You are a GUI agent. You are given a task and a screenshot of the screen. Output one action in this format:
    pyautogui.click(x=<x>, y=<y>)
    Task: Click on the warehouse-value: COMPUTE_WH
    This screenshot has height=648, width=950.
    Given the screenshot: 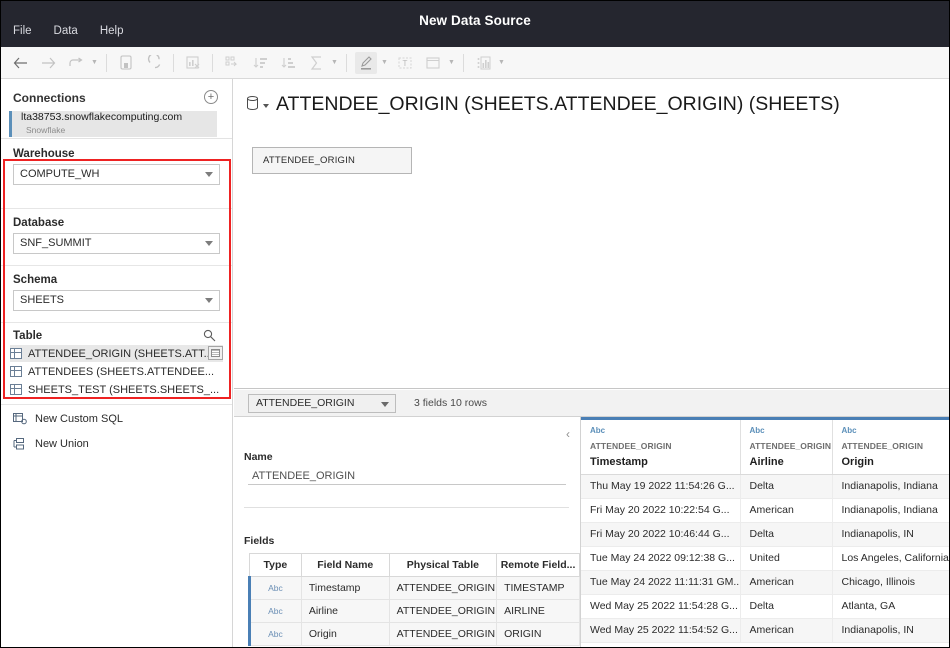 What is the action you would take?
    pyautogui.click(x=60, y=174)
    